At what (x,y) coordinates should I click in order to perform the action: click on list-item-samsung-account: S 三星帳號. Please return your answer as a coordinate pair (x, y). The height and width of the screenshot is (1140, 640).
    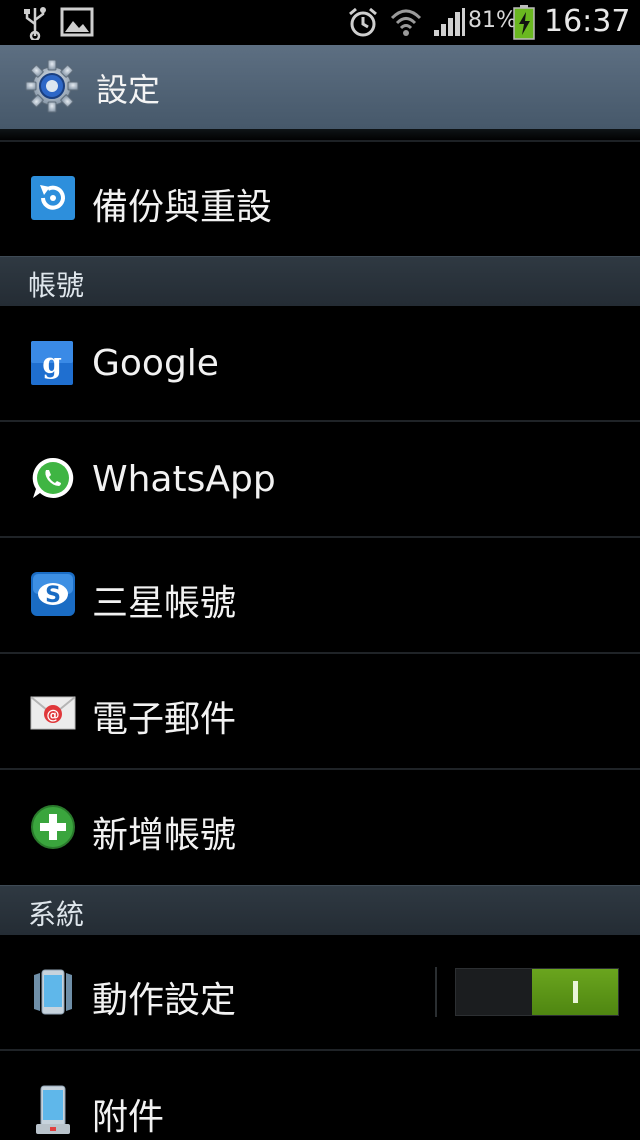
    Looking at the image, I should click on (320, 595).